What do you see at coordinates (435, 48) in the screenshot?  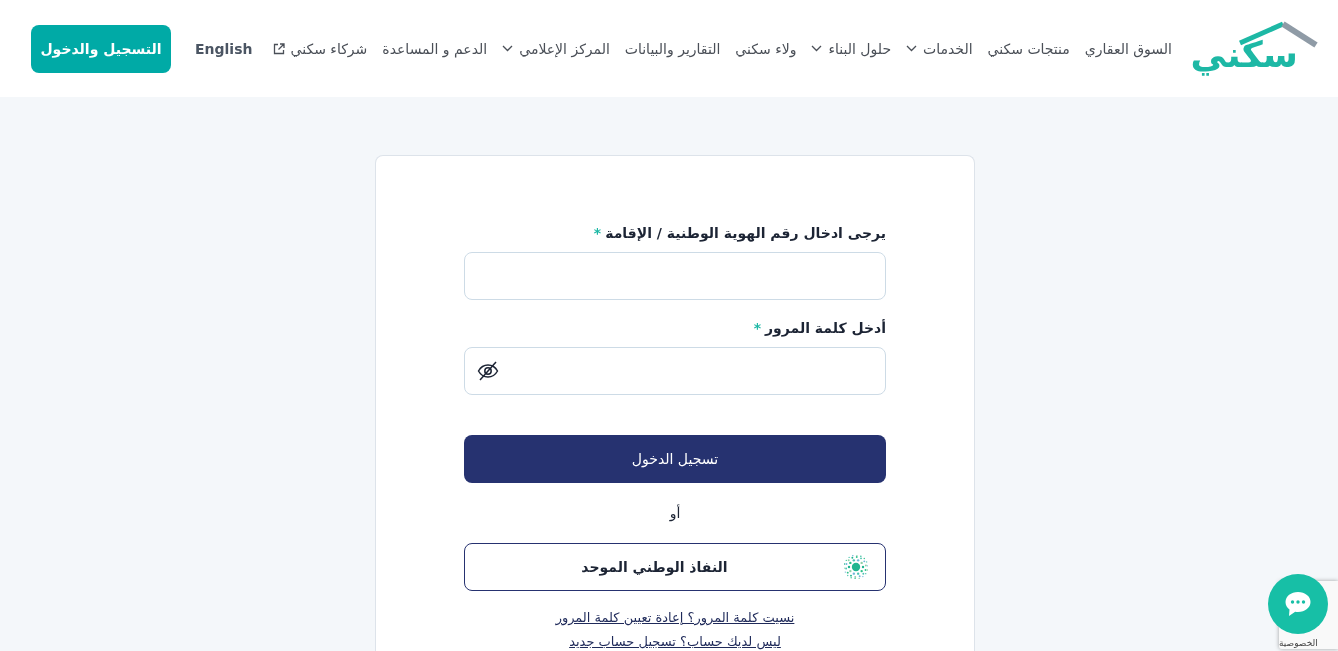 I see `nav-link: الدعم و المساعدة` at bounding box center [435, 48].